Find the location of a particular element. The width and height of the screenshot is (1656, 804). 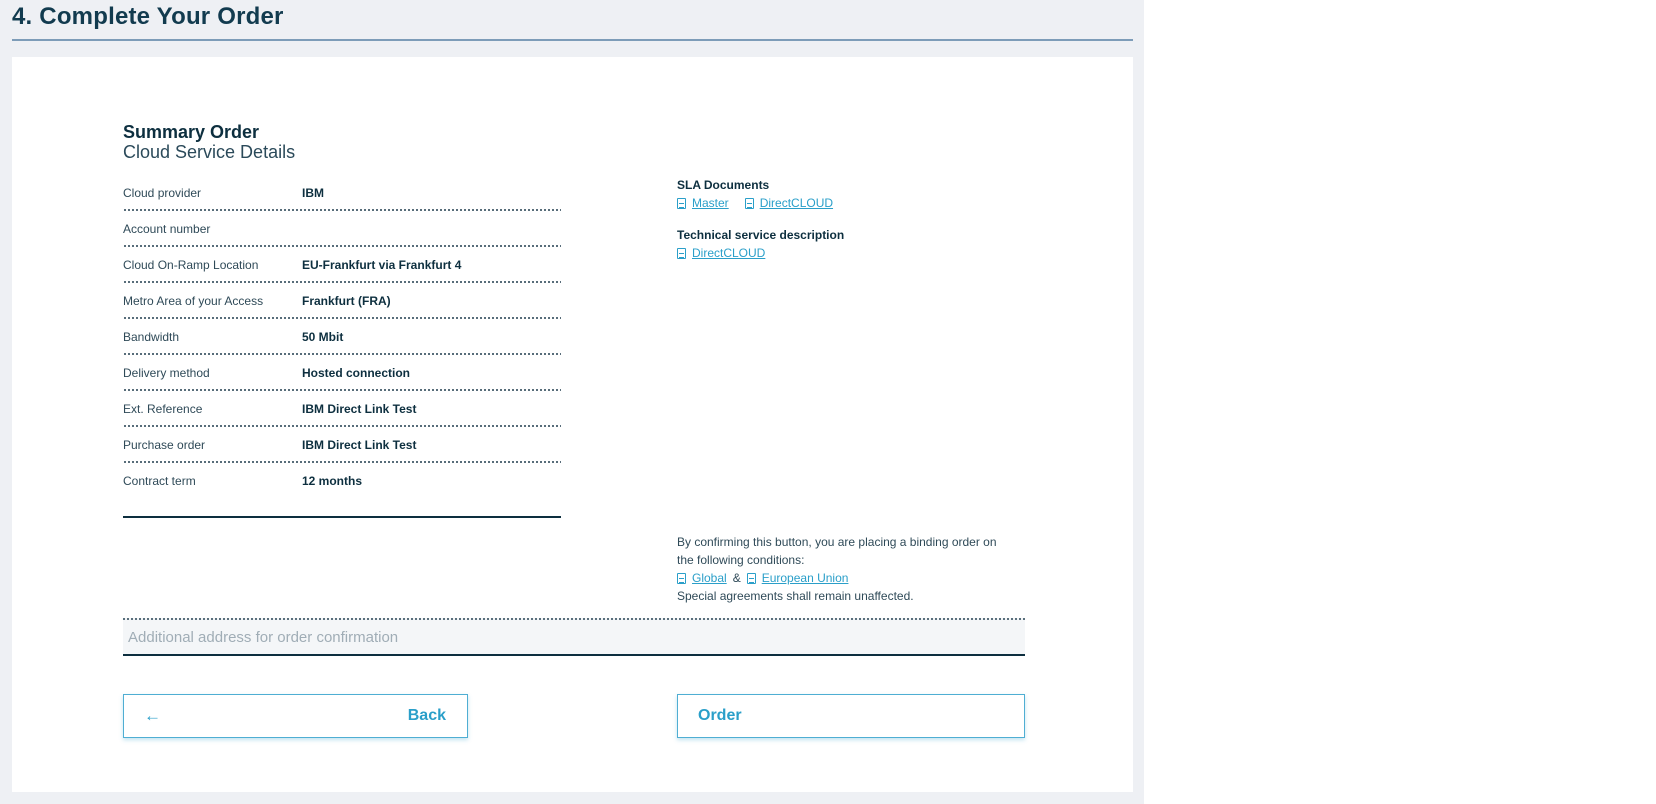

eu-conditions-label: European Union is located at coordinates (805, 578).